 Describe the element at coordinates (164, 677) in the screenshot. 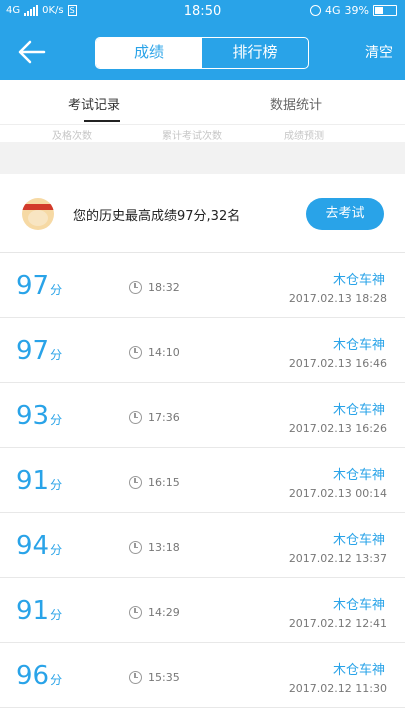

I see `record-duration: 15:35` at that location.